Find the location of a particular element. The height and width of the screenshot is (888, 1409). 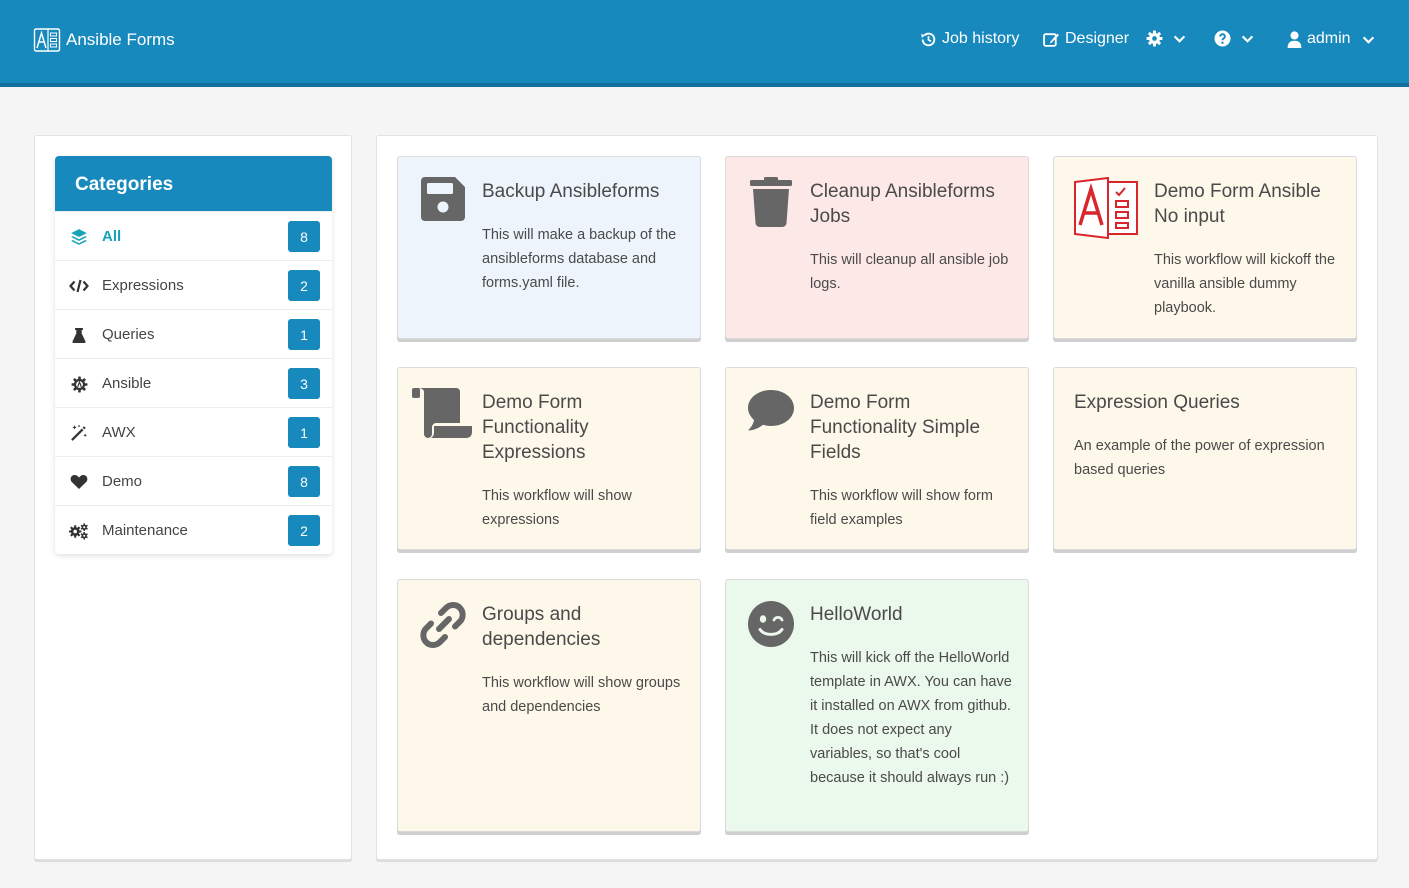

edit-icon is located at coordinates (1051, 39).